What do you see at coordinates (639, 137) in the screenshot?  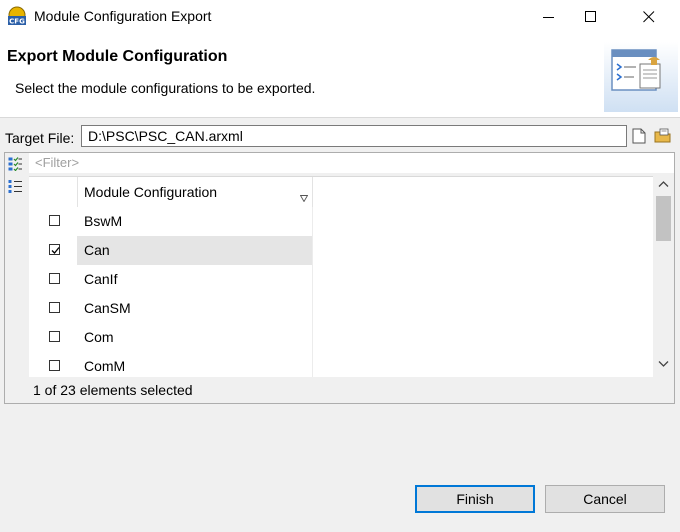 I see `new-file-icon` at bounding box center [639, 137].